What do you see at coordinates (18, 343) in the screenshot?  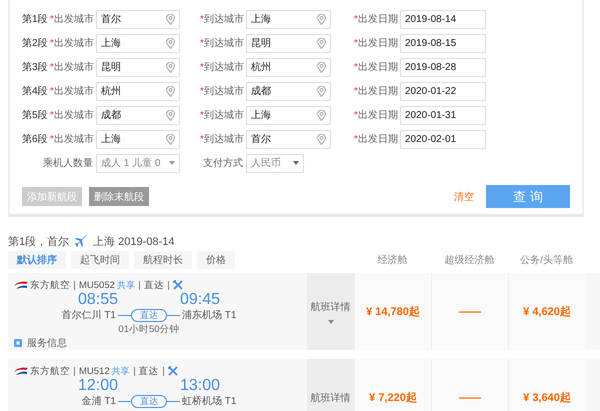 I see `service-icon` at bounding box center [18, 343].